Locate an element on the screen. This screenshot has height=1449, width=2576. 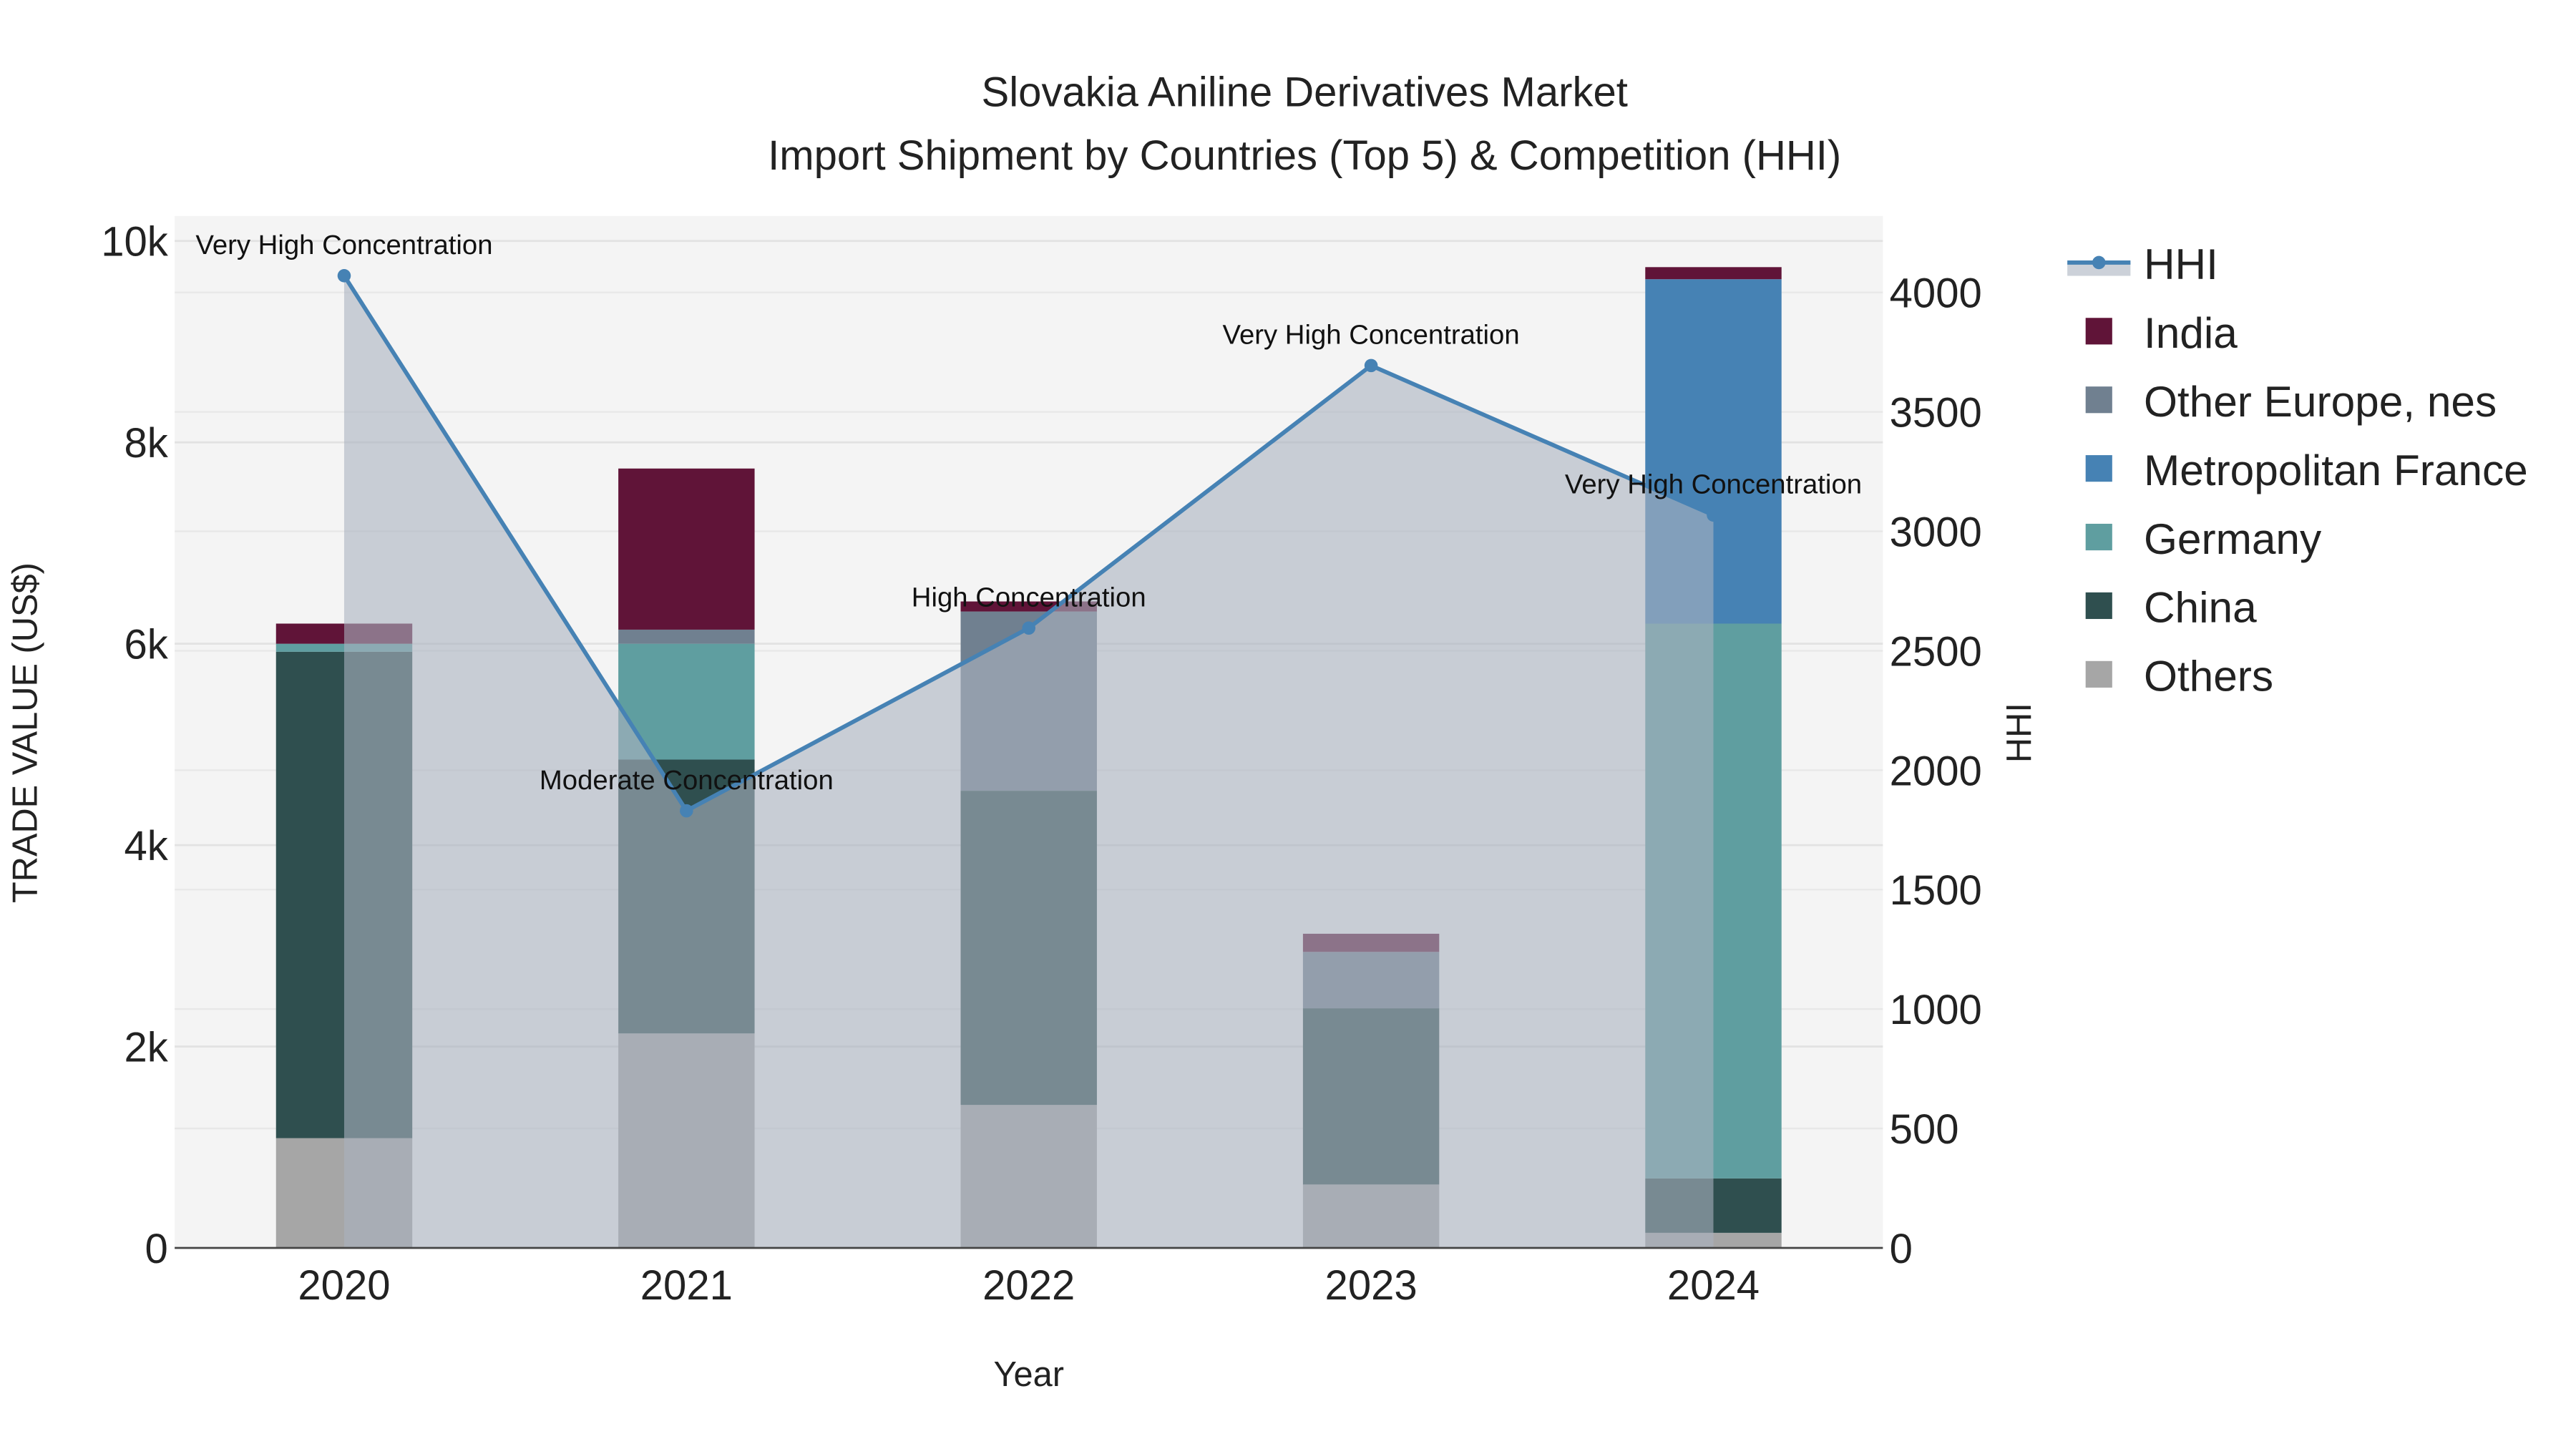
bar-india-2024 is located at coordinates (1713, 273).